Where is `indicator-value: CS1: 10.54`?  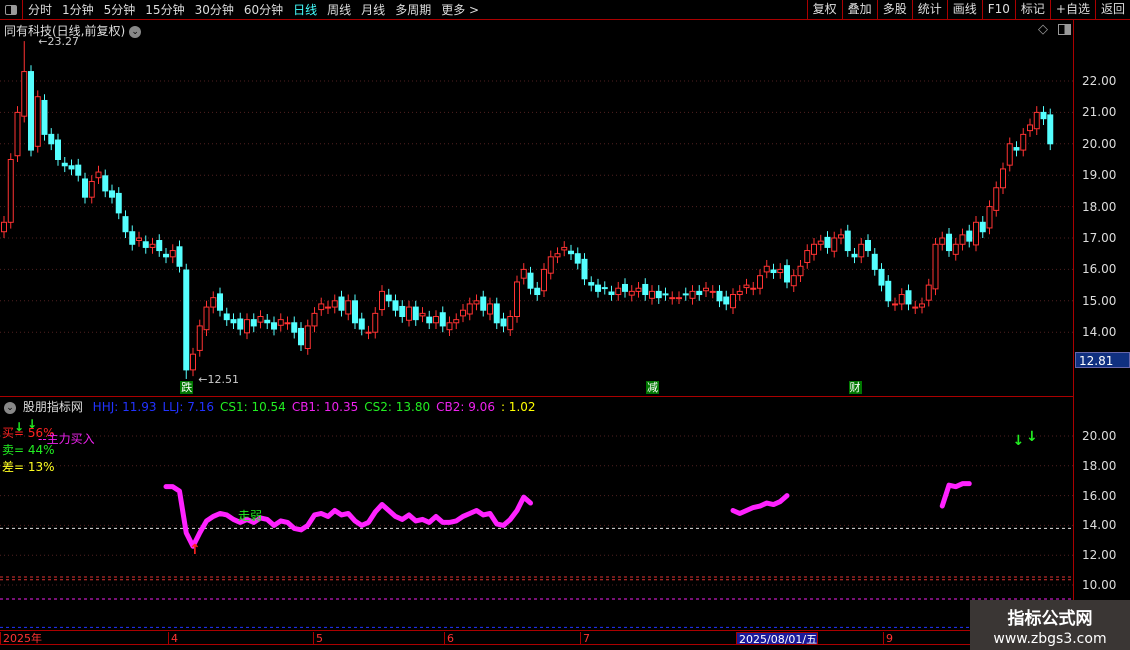
indicator-value: CS1: 10.54 is located at coordinates (252, 407).